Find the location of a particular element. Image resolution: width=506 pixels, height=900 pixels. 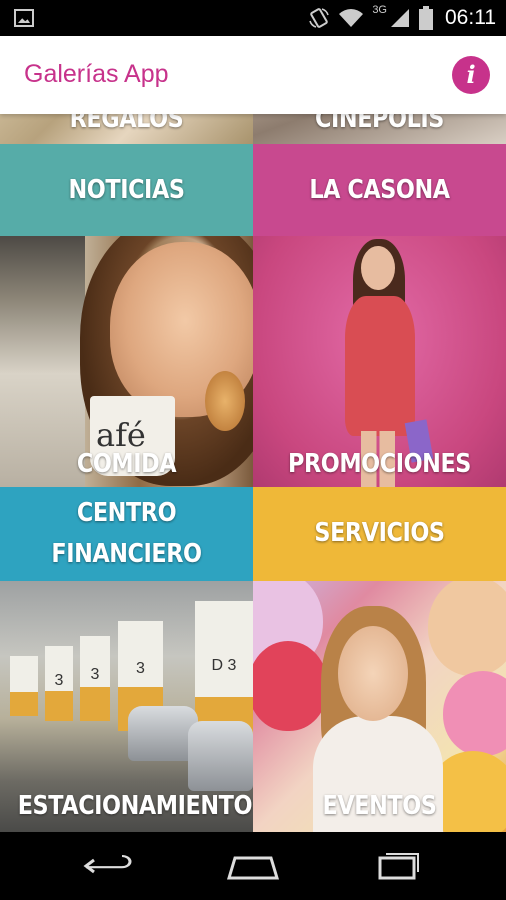

tile-cinepolis: CINEPOLIS is located at coordinates (379, 129).